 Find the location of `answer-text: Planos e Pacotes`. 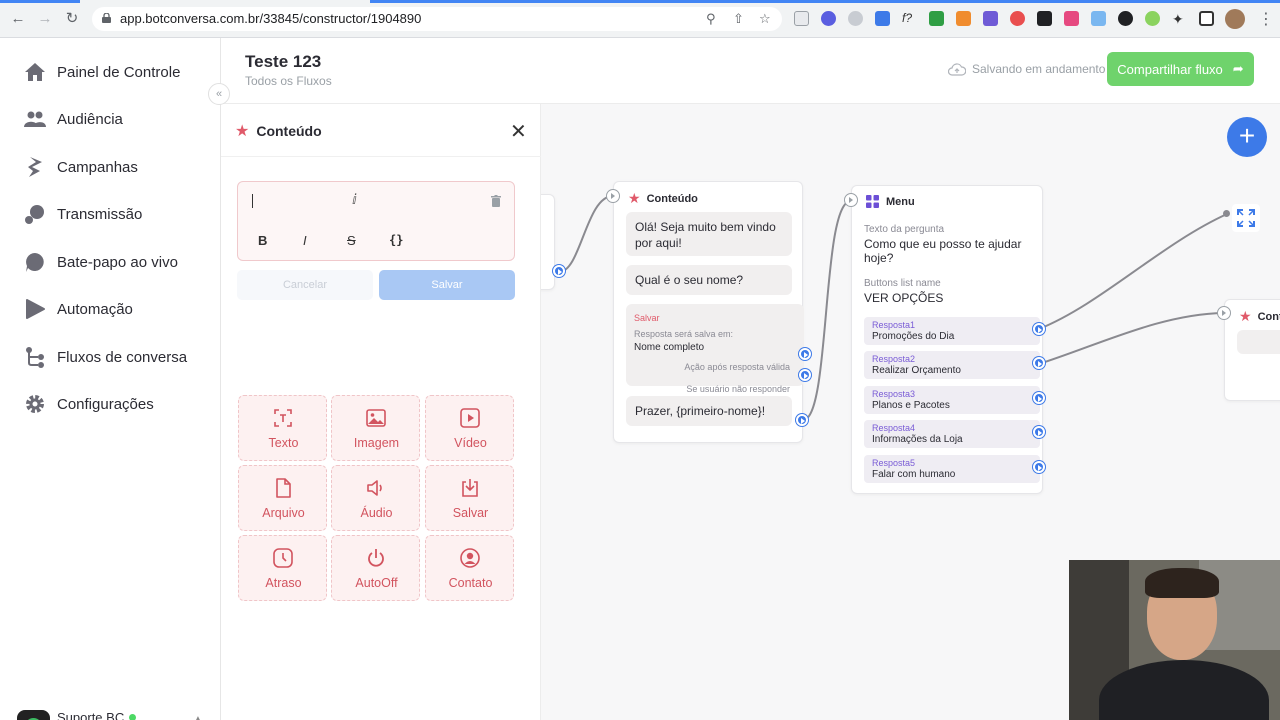

answer-text: Planos e Pacotes is located at coordinates (911, 405).